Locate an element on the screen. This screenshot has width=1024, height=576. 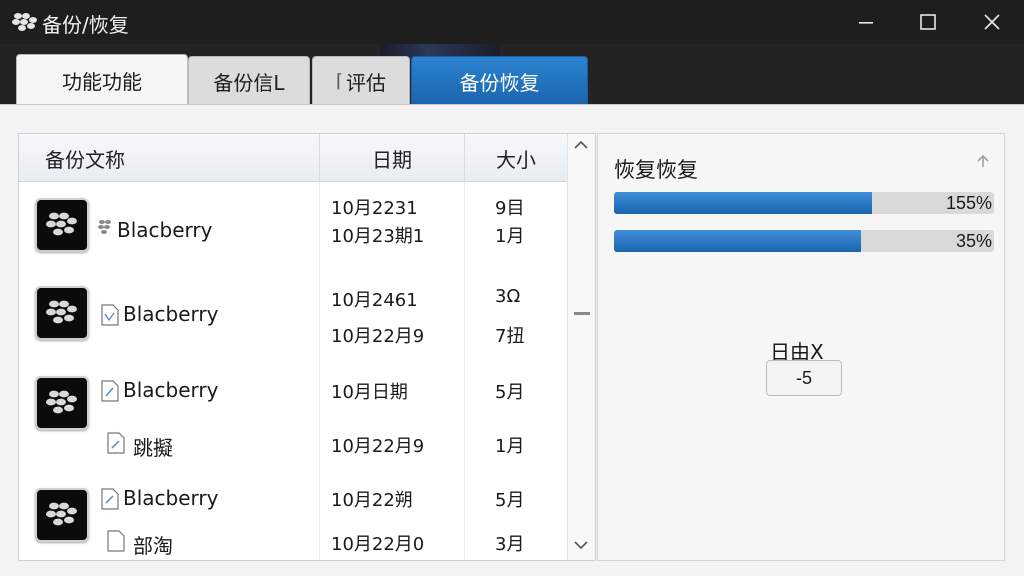
backup-date: 10月2231 is located at coordinates (374, 208).